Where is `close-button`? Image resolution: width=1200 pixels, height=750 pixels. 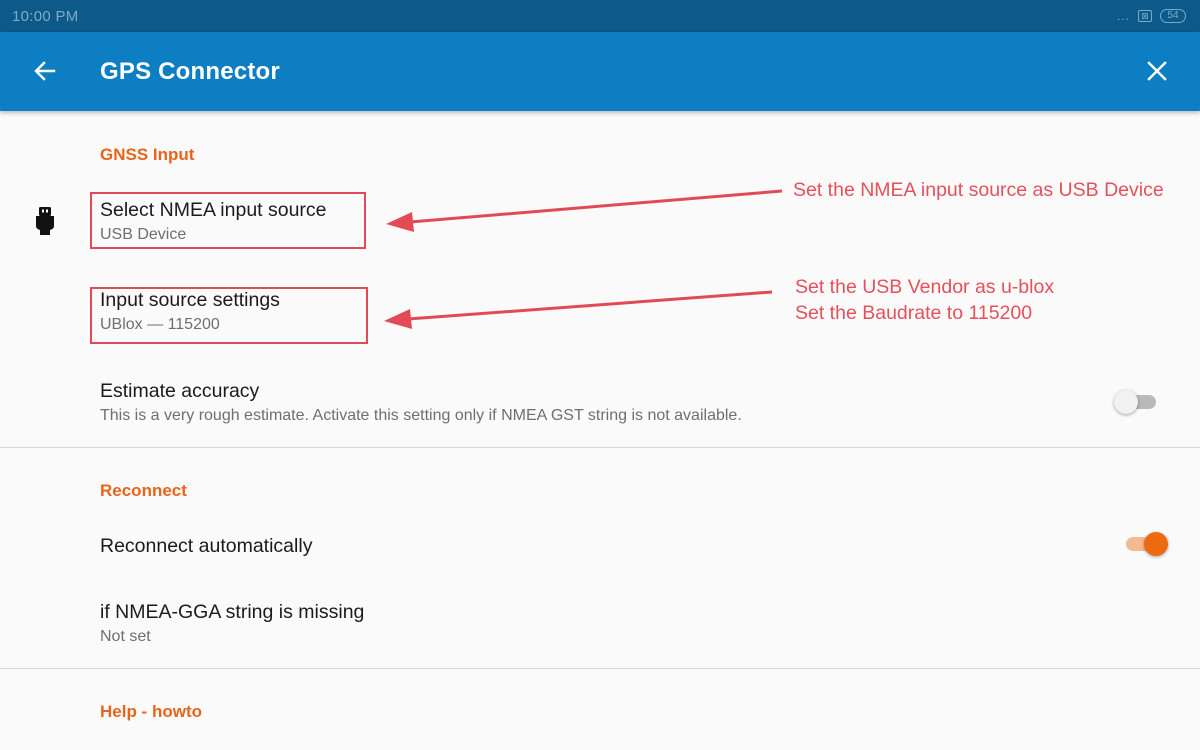
close-button is located at coordinates (1157, 71).